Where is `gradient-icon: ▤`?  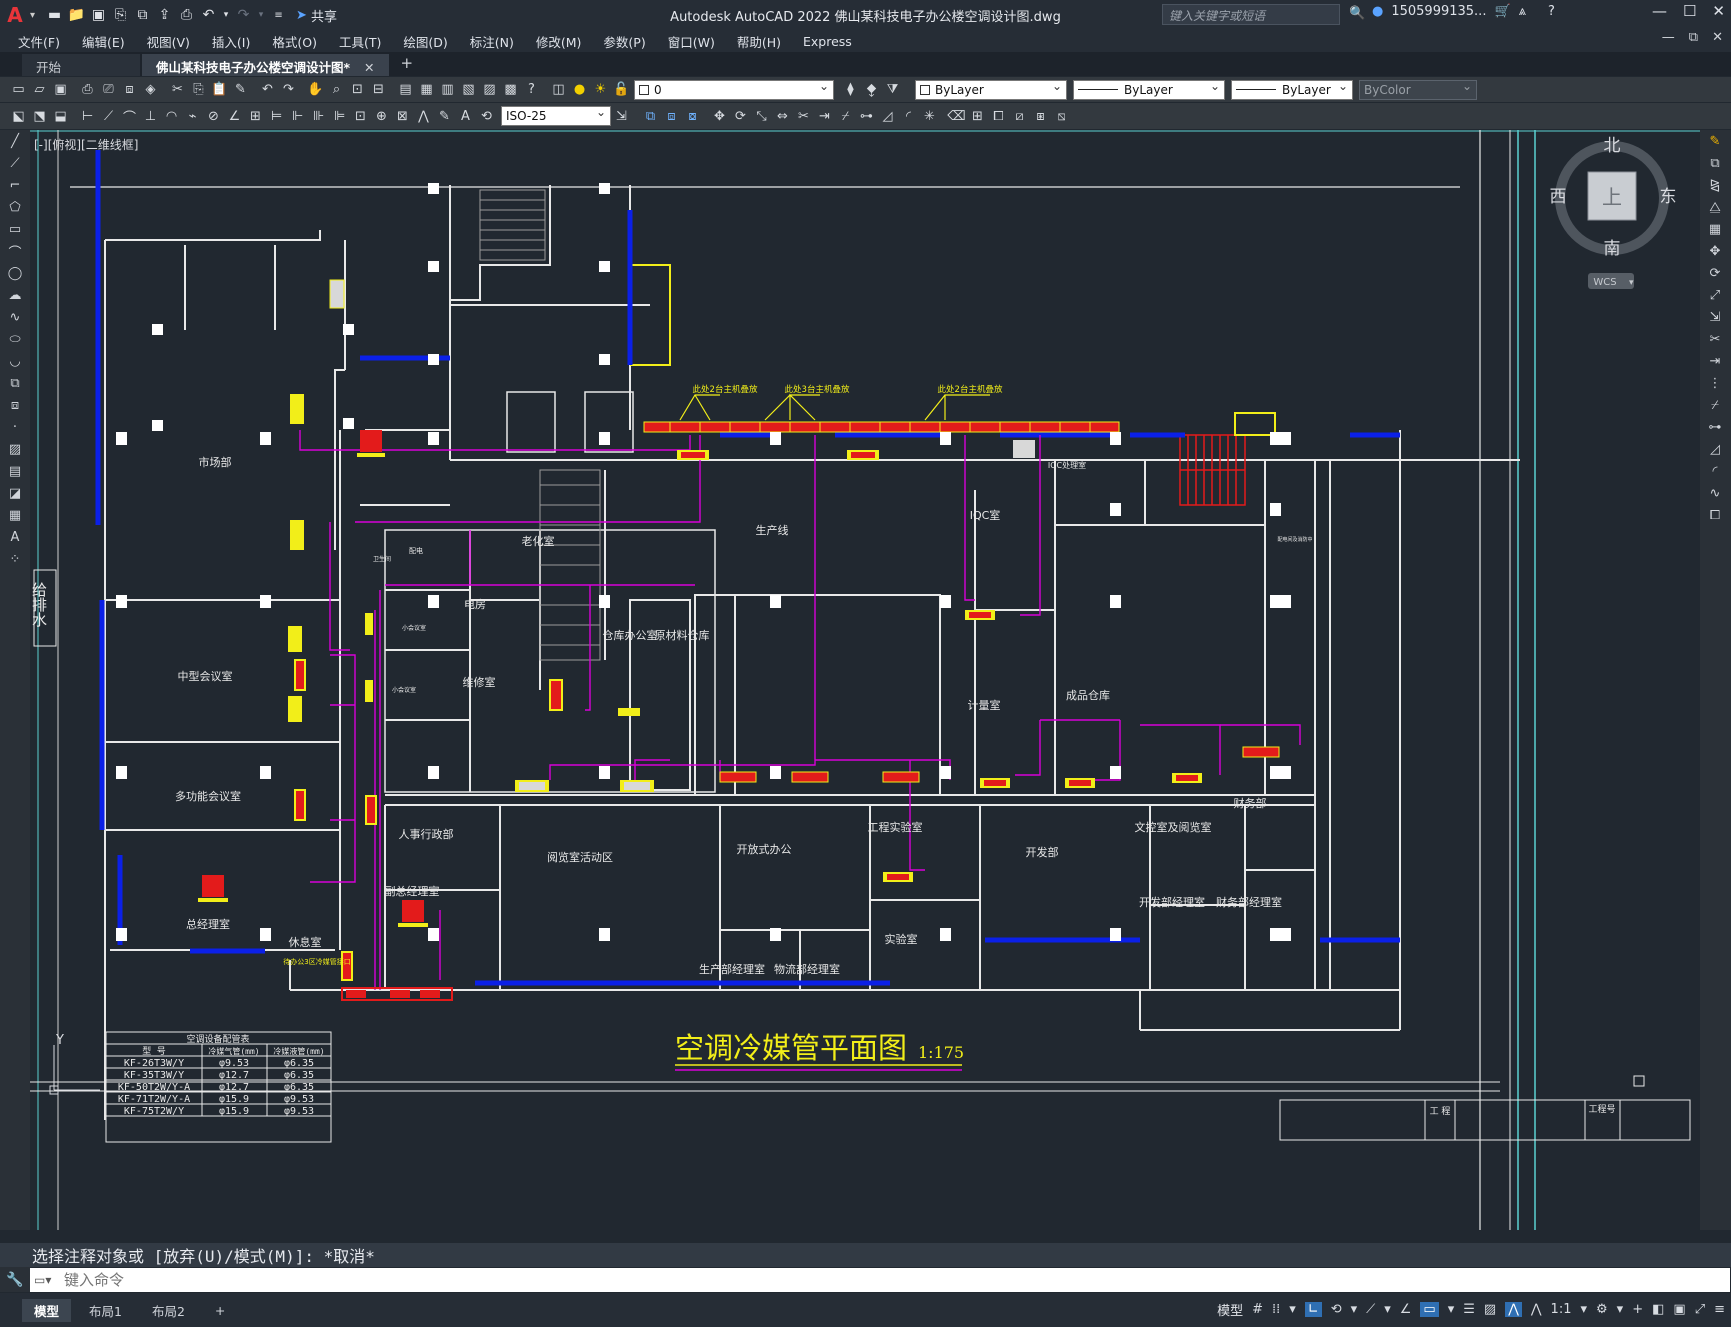 gradient-icon: ▤ is located at coordinates (15, 471).